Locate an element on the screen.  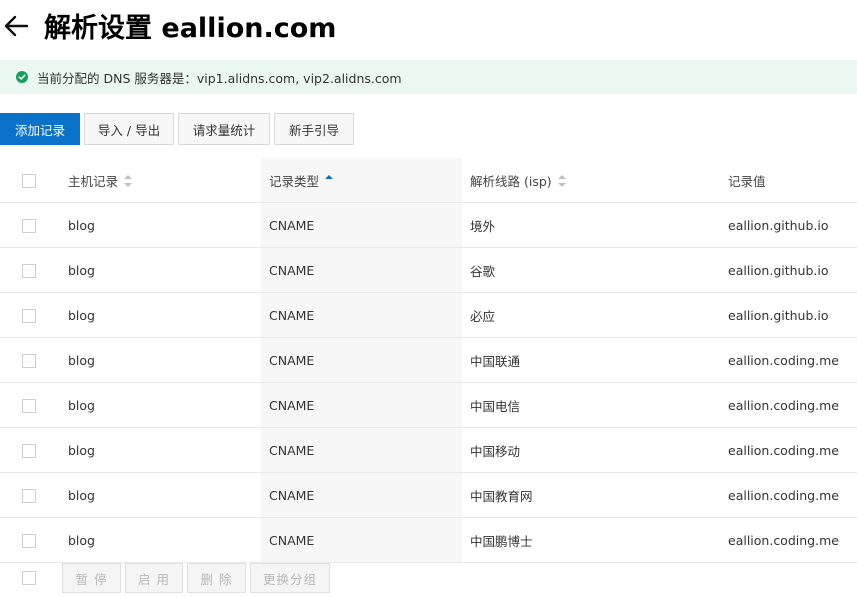
table-row: blog CNAME 中国鹏博士 eallion.coding.me is located at coordinates (428, 540).